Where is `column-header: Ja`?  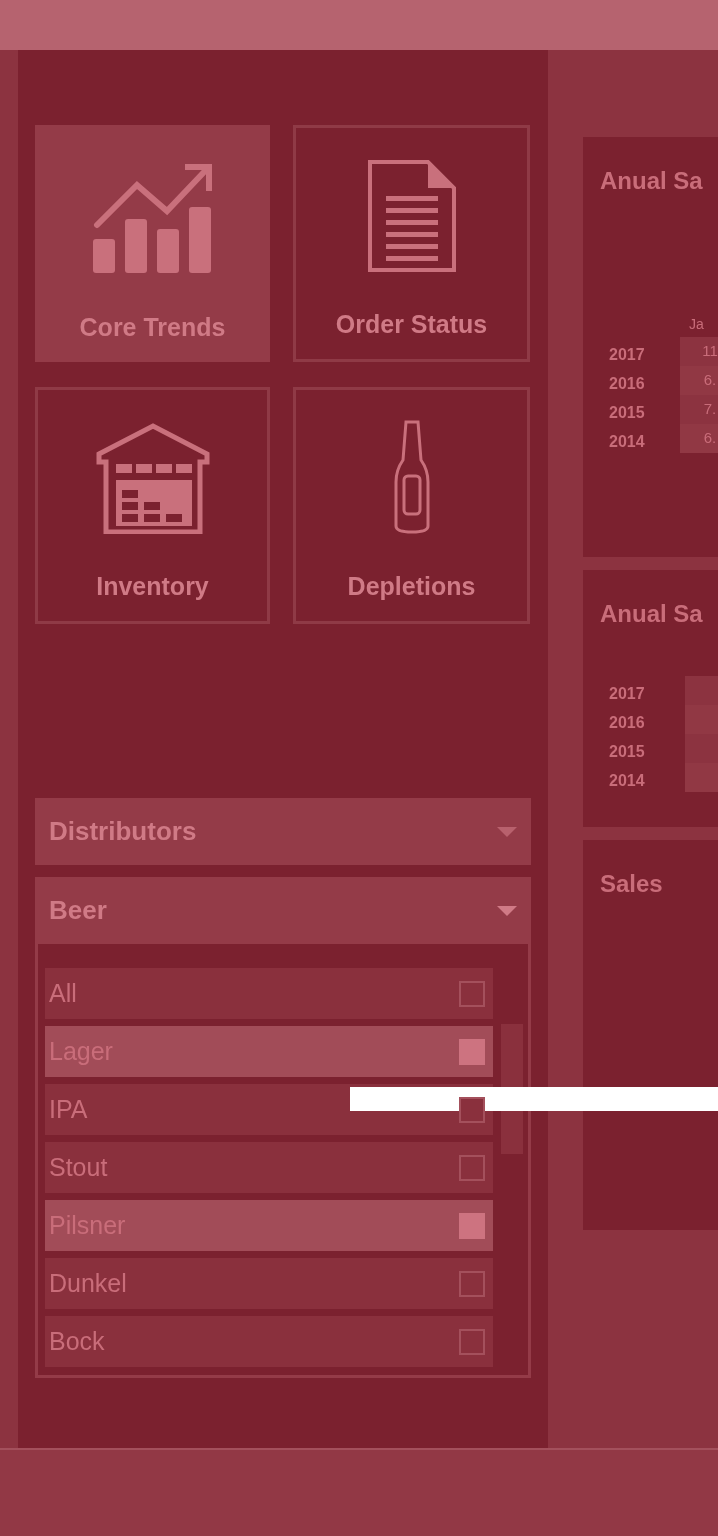 column-header: Ja is located at coordinates (696, 324).